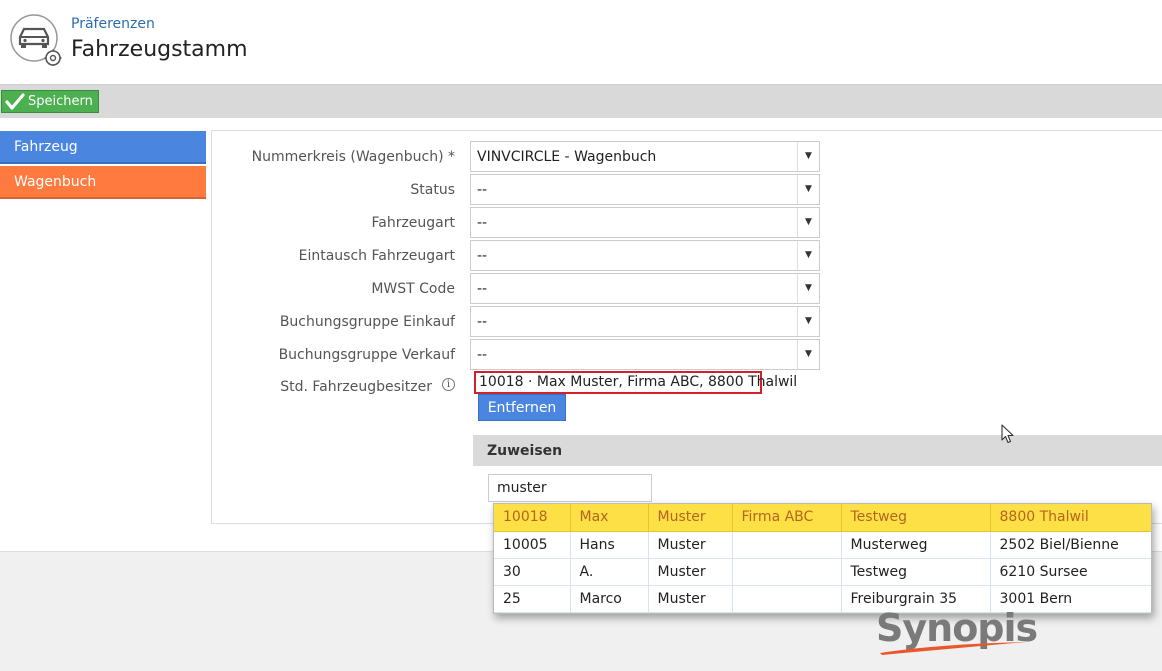  I want to click on result-city: 6210 Sursee, so click(1070, 572).